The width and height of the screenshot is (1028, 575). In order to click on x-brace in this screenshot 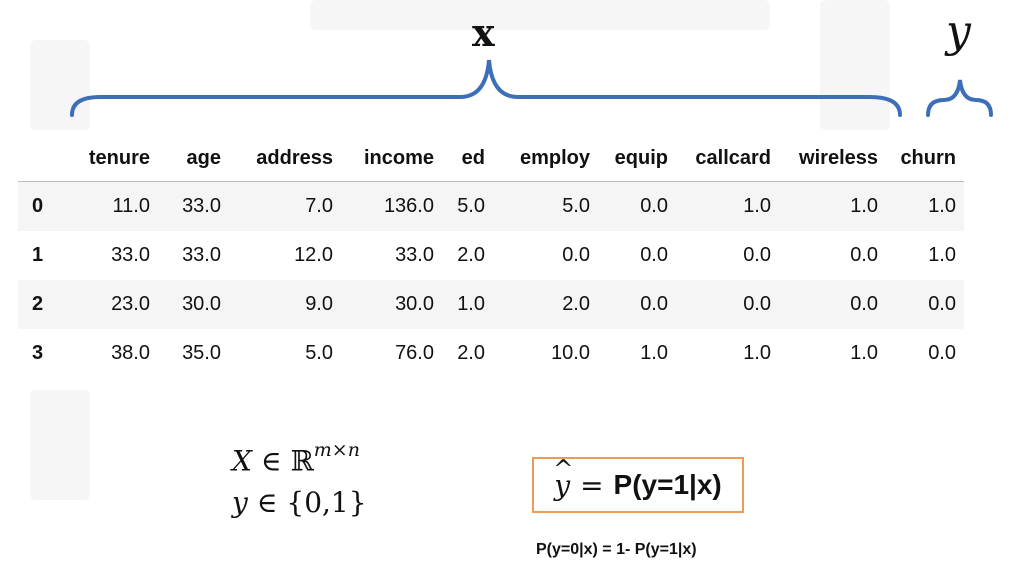, I will do `click(486, 88)`.